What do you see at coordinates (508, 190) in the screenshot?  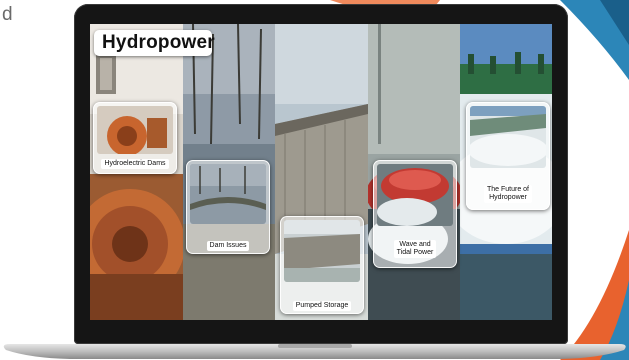 I see `card-future-of-hydropower-label-line1: The Future of` at bounding box center [508, 190].